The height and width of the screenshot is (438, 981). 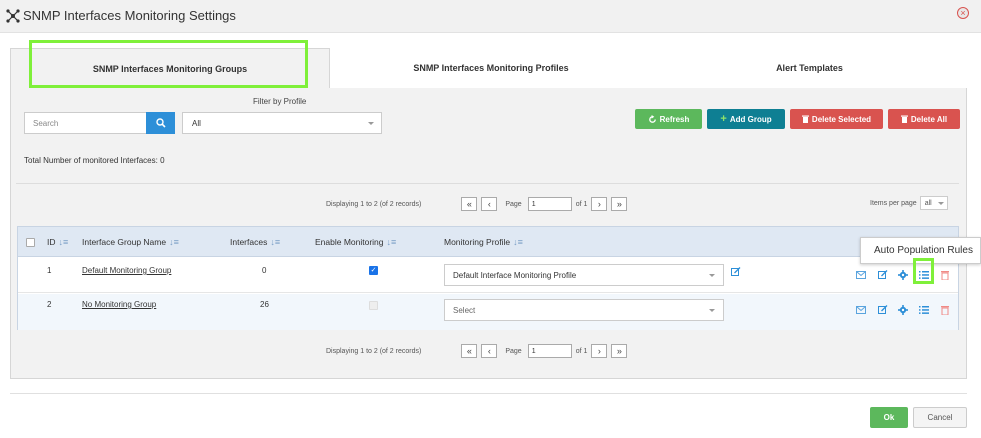 What do you see at coordinates (940, 417) in the screenshot?
I see `cancel-button: Cancel` at bounding box center [940, 417].